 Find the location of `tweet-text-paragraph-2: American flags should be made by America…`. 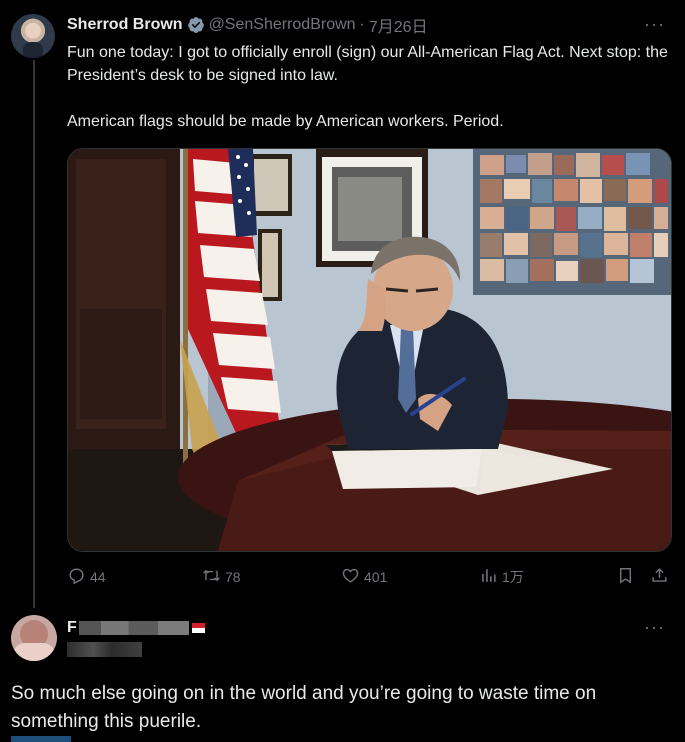

tweet-text-paragraph-2: American flags should be made by America… is located at coordinates (285, 121).